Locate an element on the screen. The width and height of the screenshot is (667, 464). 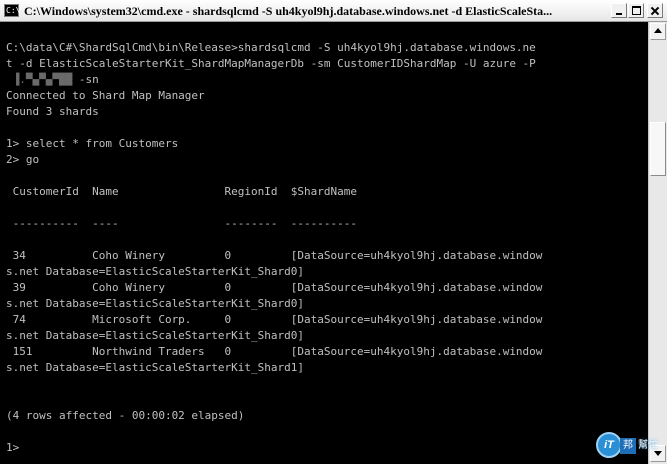
cmd-icon: C:\ is located at coordinates (12, 10).